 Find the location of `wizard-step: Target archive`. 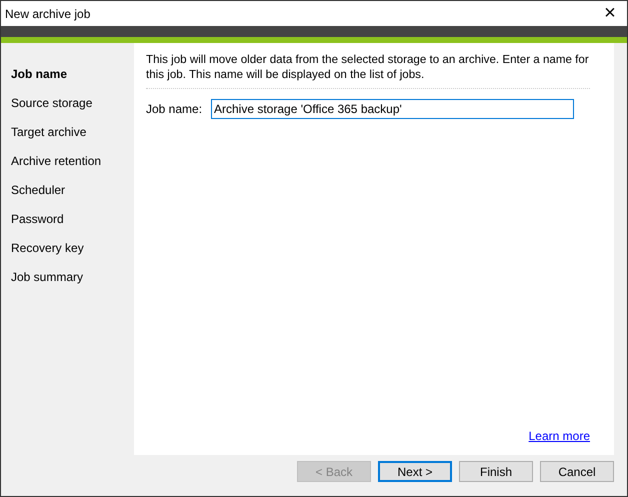

wizard-step: Target archive is located at coordinates (67, 132).